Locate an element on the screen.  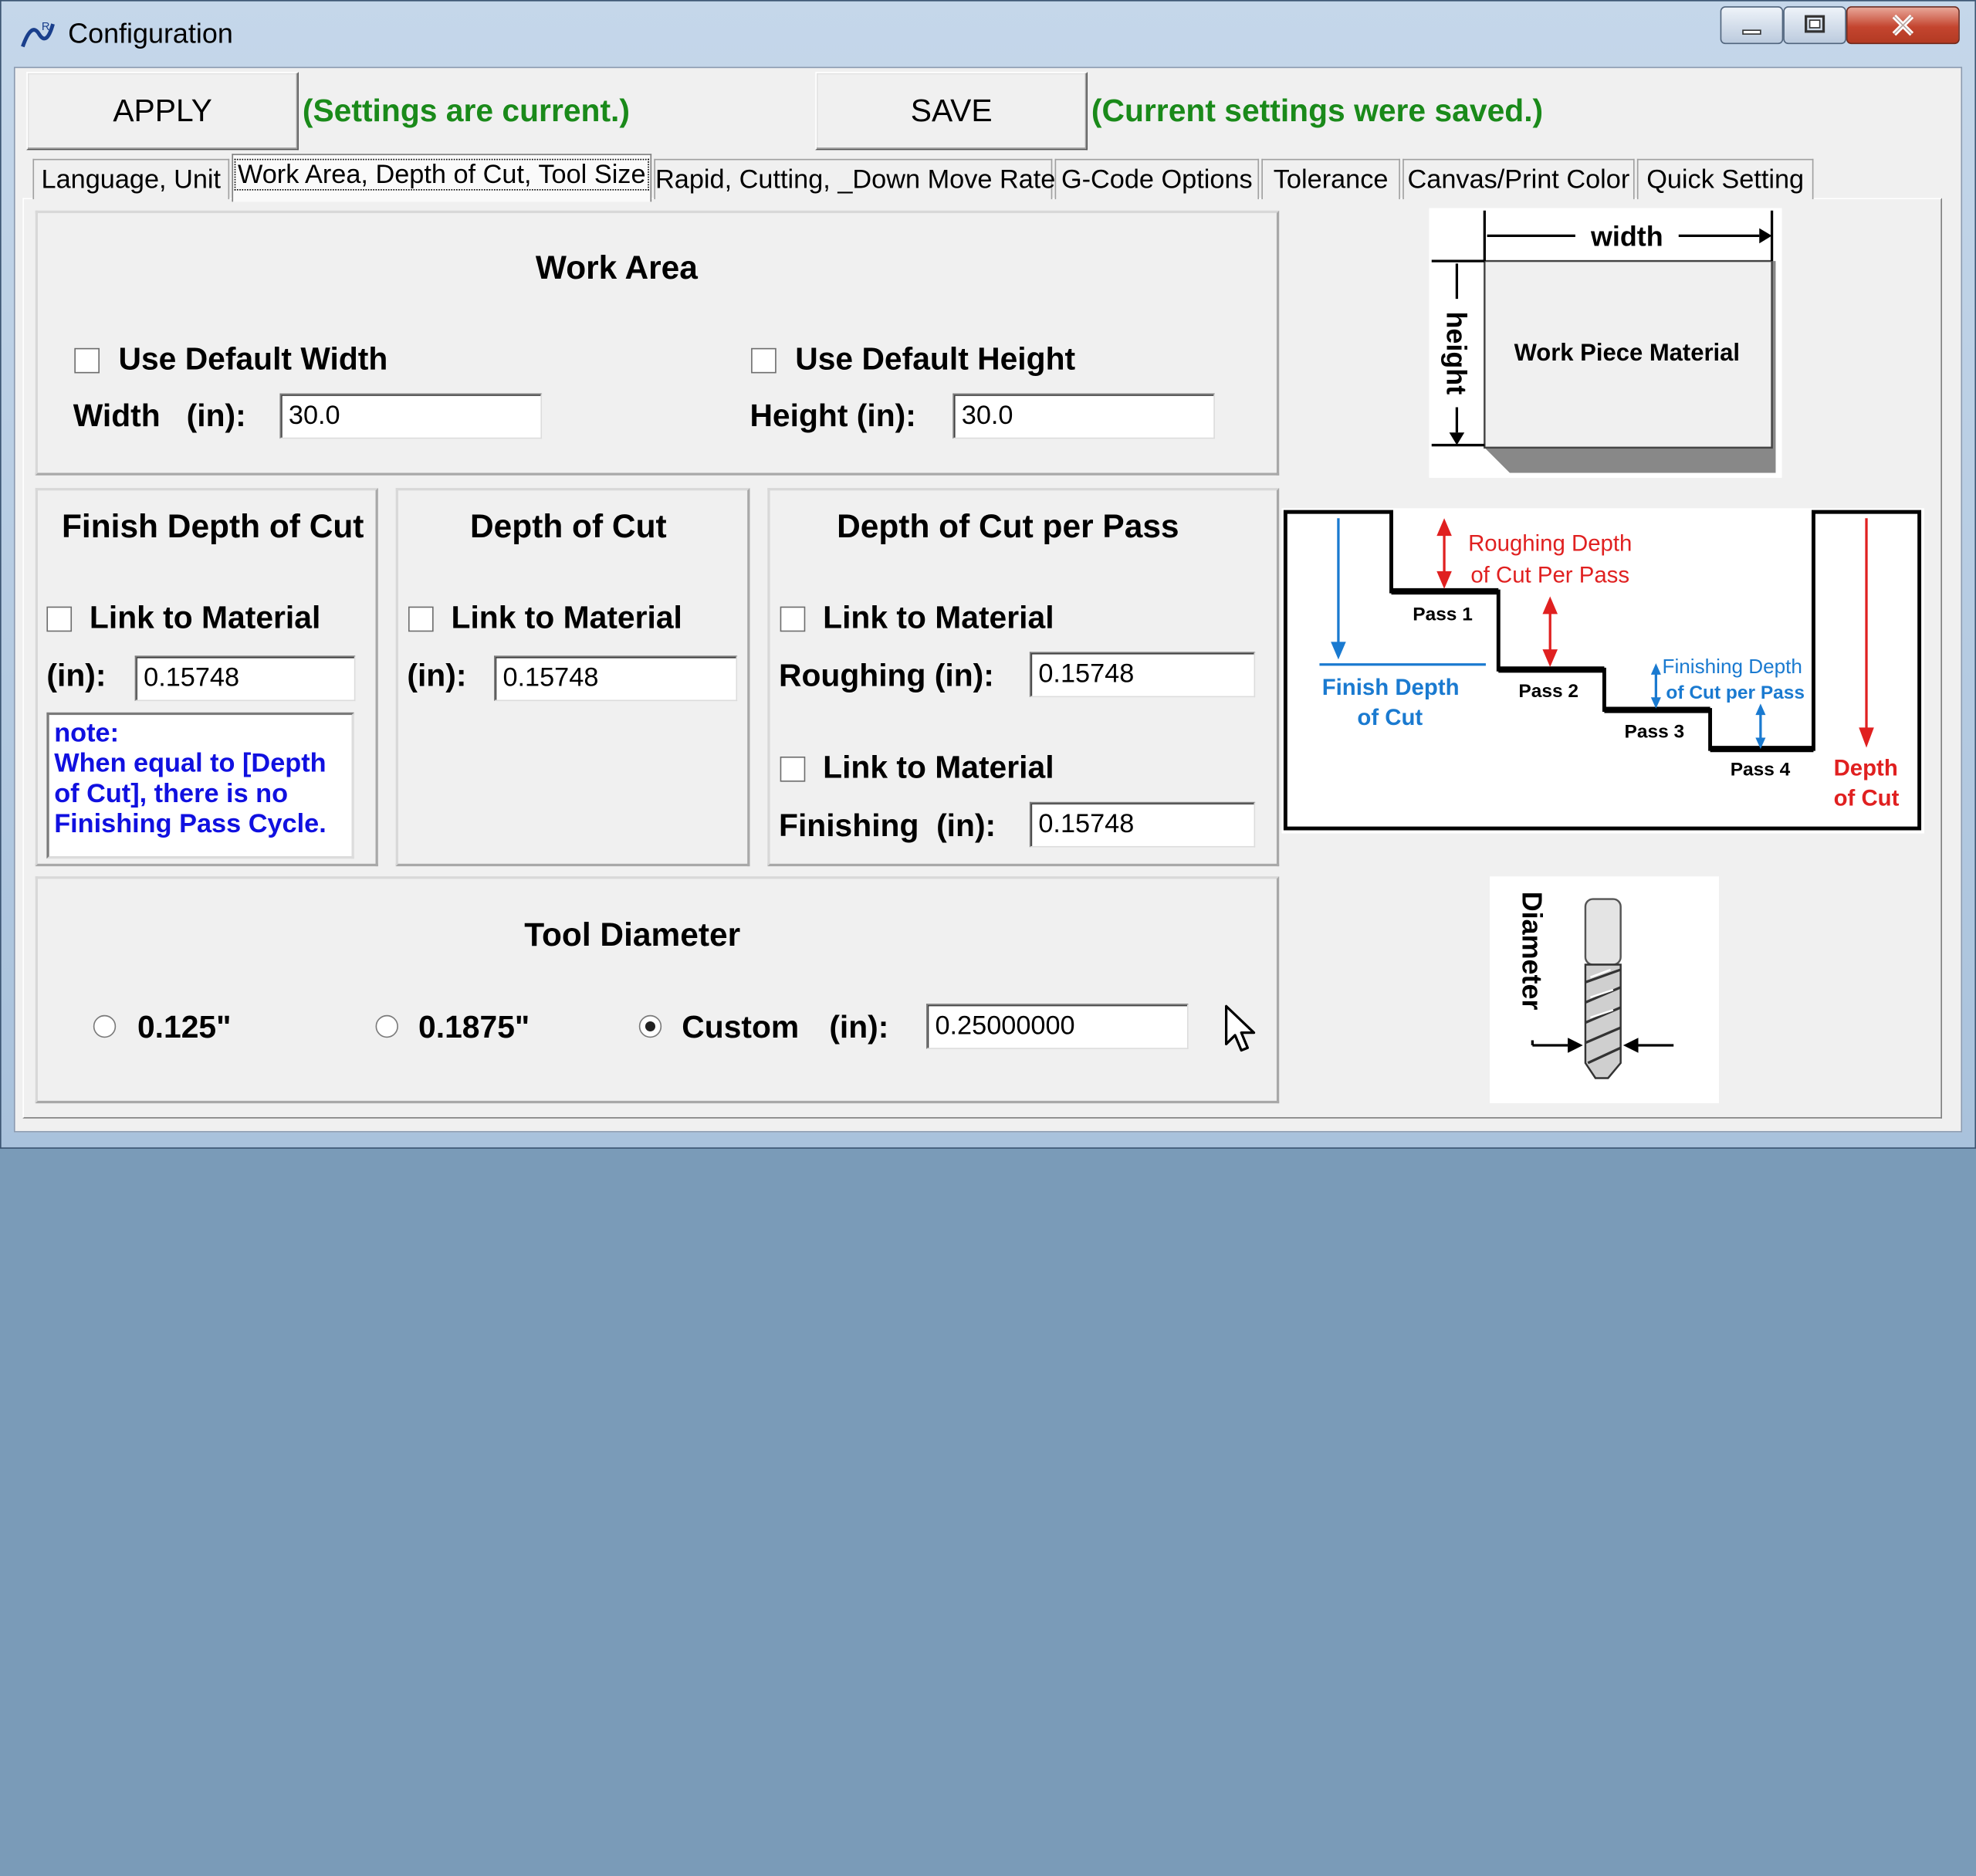
tab-label: Canvas/Print Color is located at coordinates (1518, 179).